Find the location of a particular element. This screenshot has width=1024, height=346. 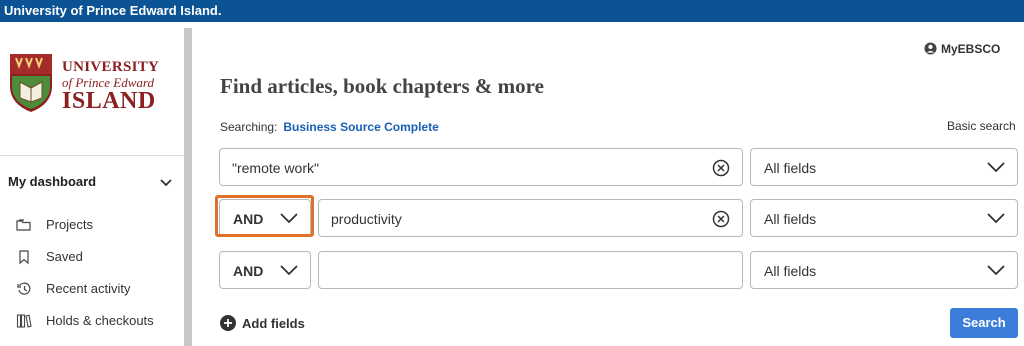

university-logo: UNIVERSITY of Prince Edward ISLAND is located at coordinates (88, 87).